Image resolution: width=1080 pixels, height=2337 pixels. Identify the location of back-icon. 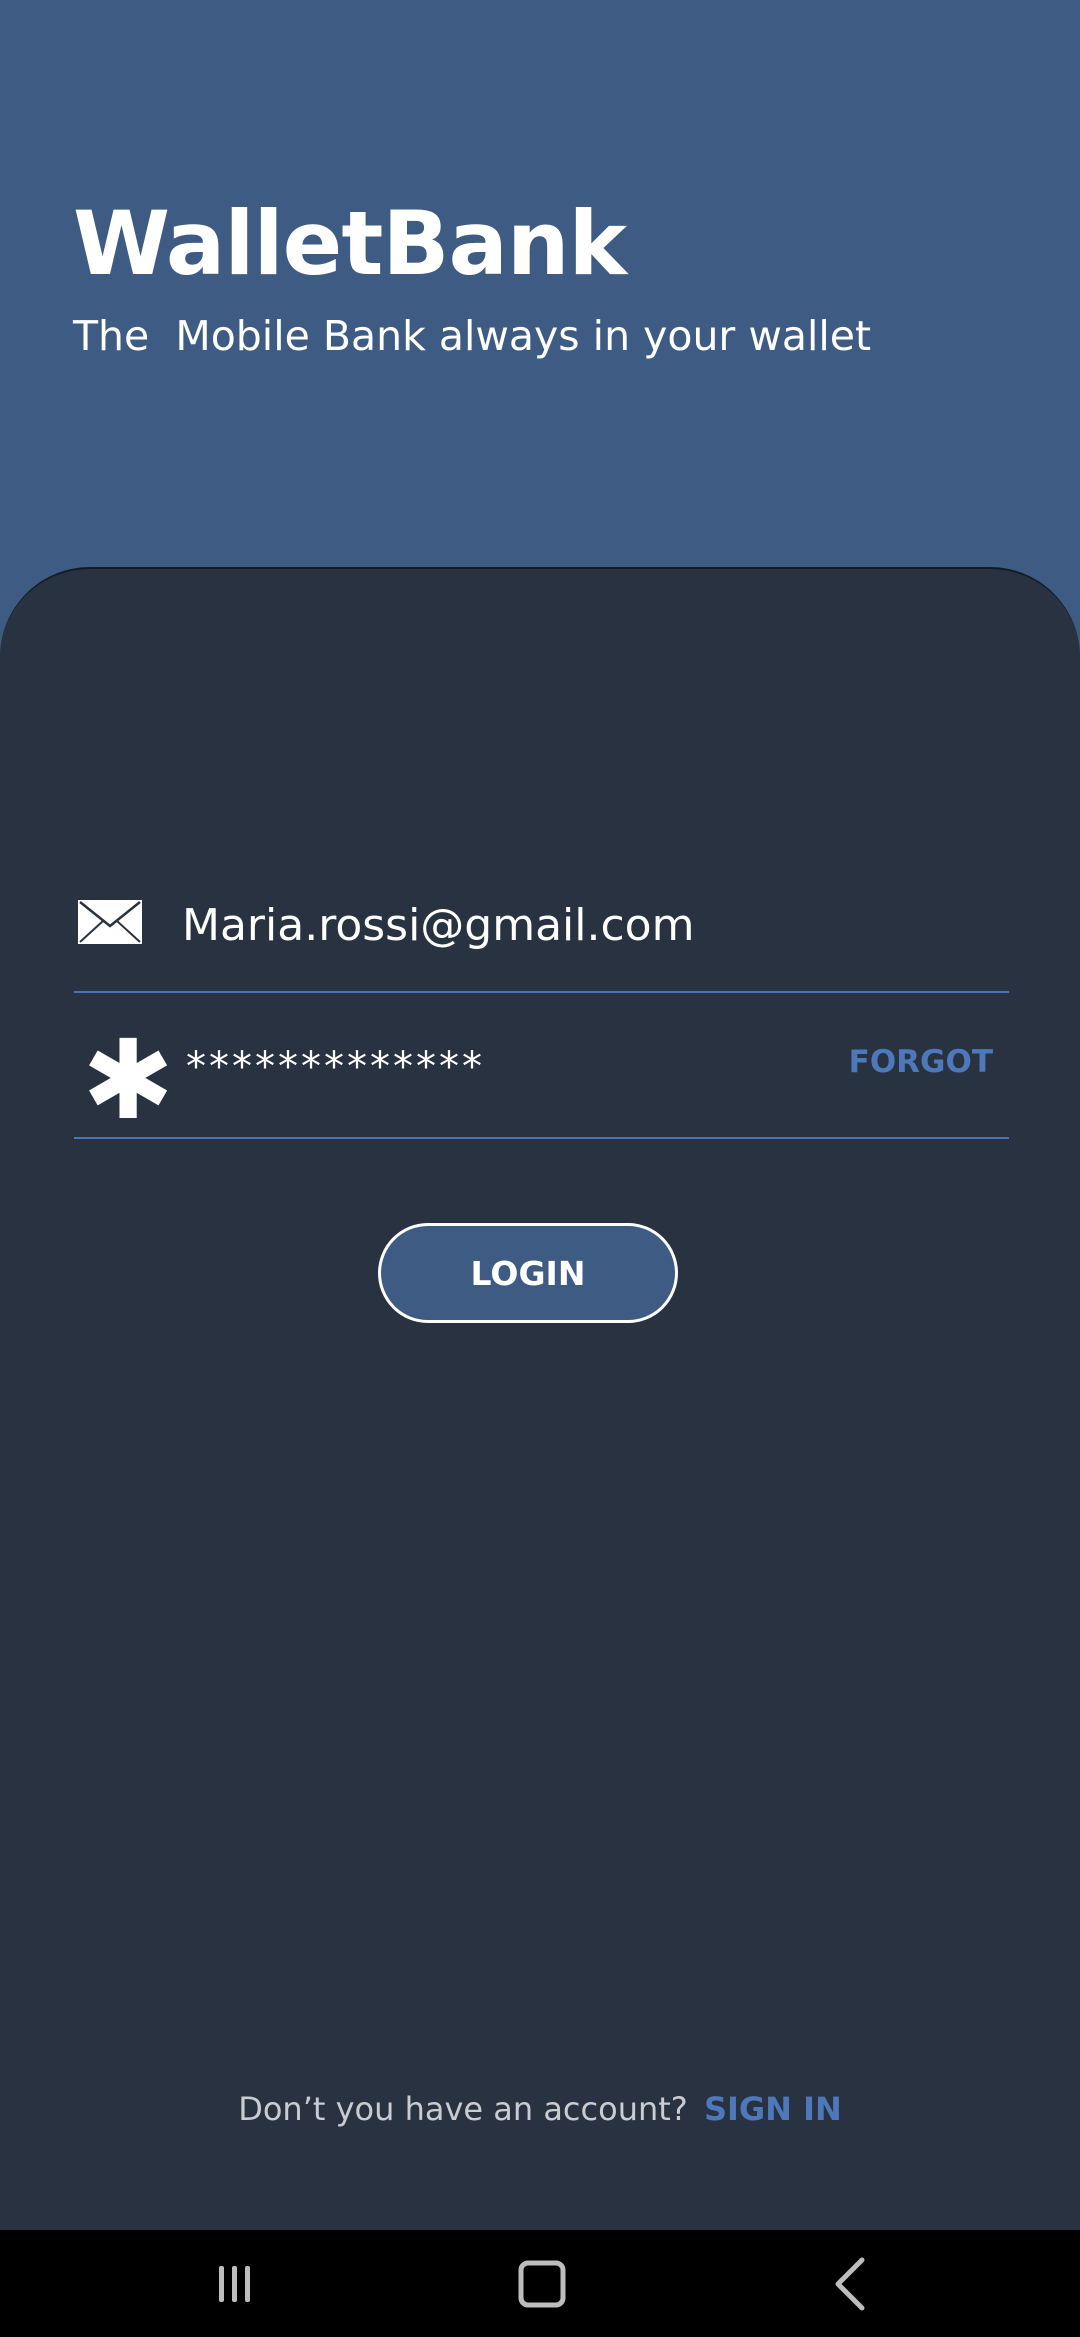
(850, 2283).